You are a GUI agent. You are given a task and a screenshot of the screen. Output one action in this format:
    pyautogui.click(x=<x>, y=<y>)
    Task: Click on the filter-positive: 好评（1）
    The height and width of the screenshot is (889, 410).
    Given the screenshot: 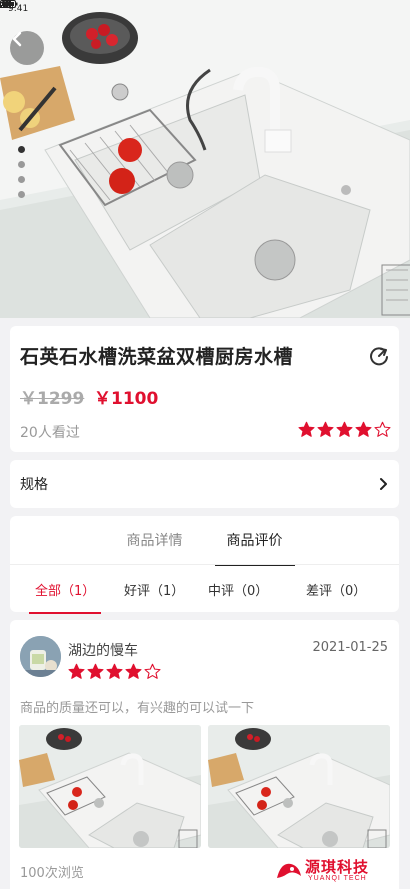 What is the action you would take?
    pyautogui.click(x=154, y=589)
    